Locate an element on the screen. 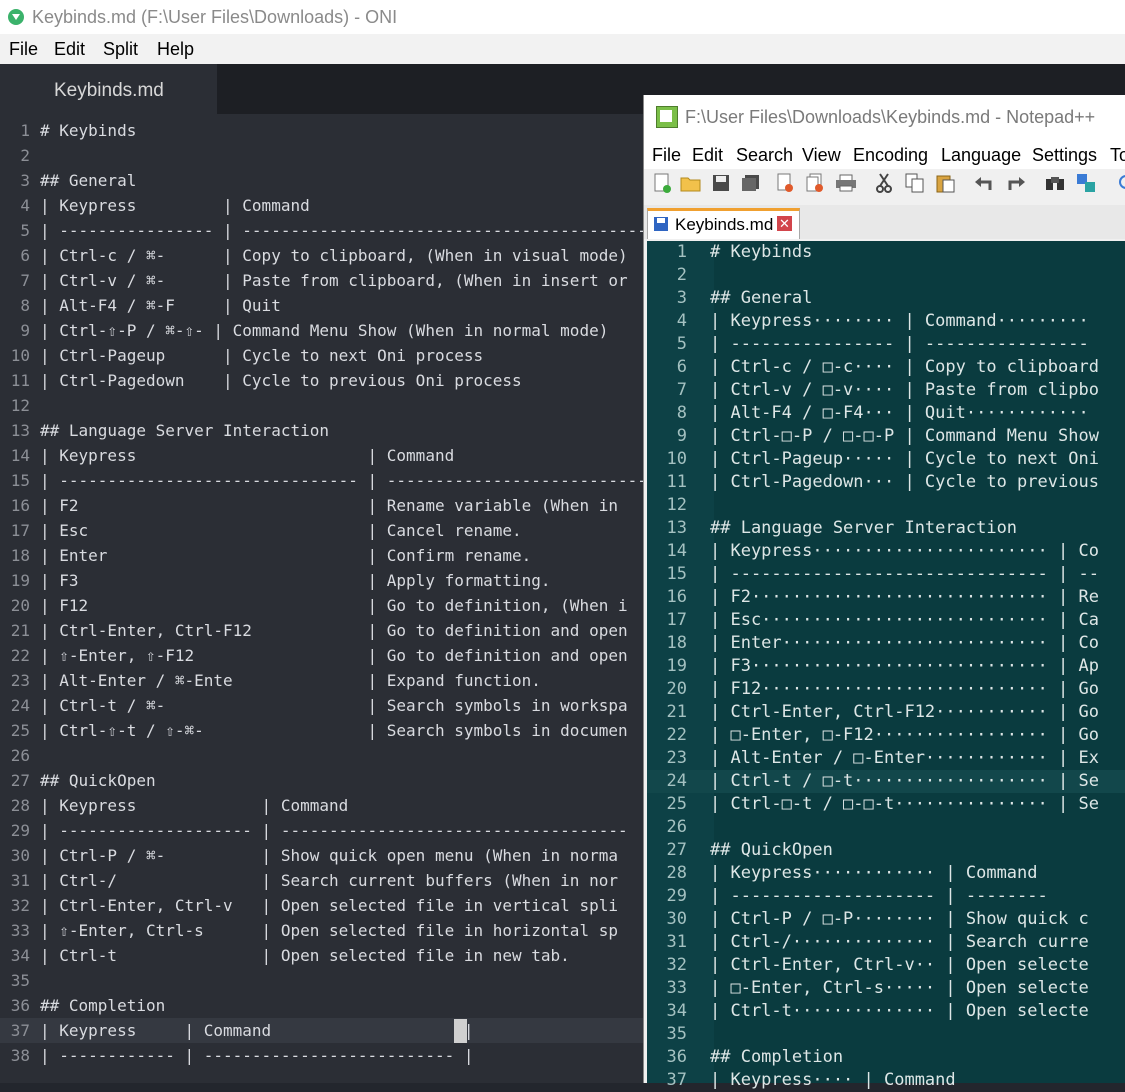  code-line: 1 # Keybinds is located at coordinates (886, 252).